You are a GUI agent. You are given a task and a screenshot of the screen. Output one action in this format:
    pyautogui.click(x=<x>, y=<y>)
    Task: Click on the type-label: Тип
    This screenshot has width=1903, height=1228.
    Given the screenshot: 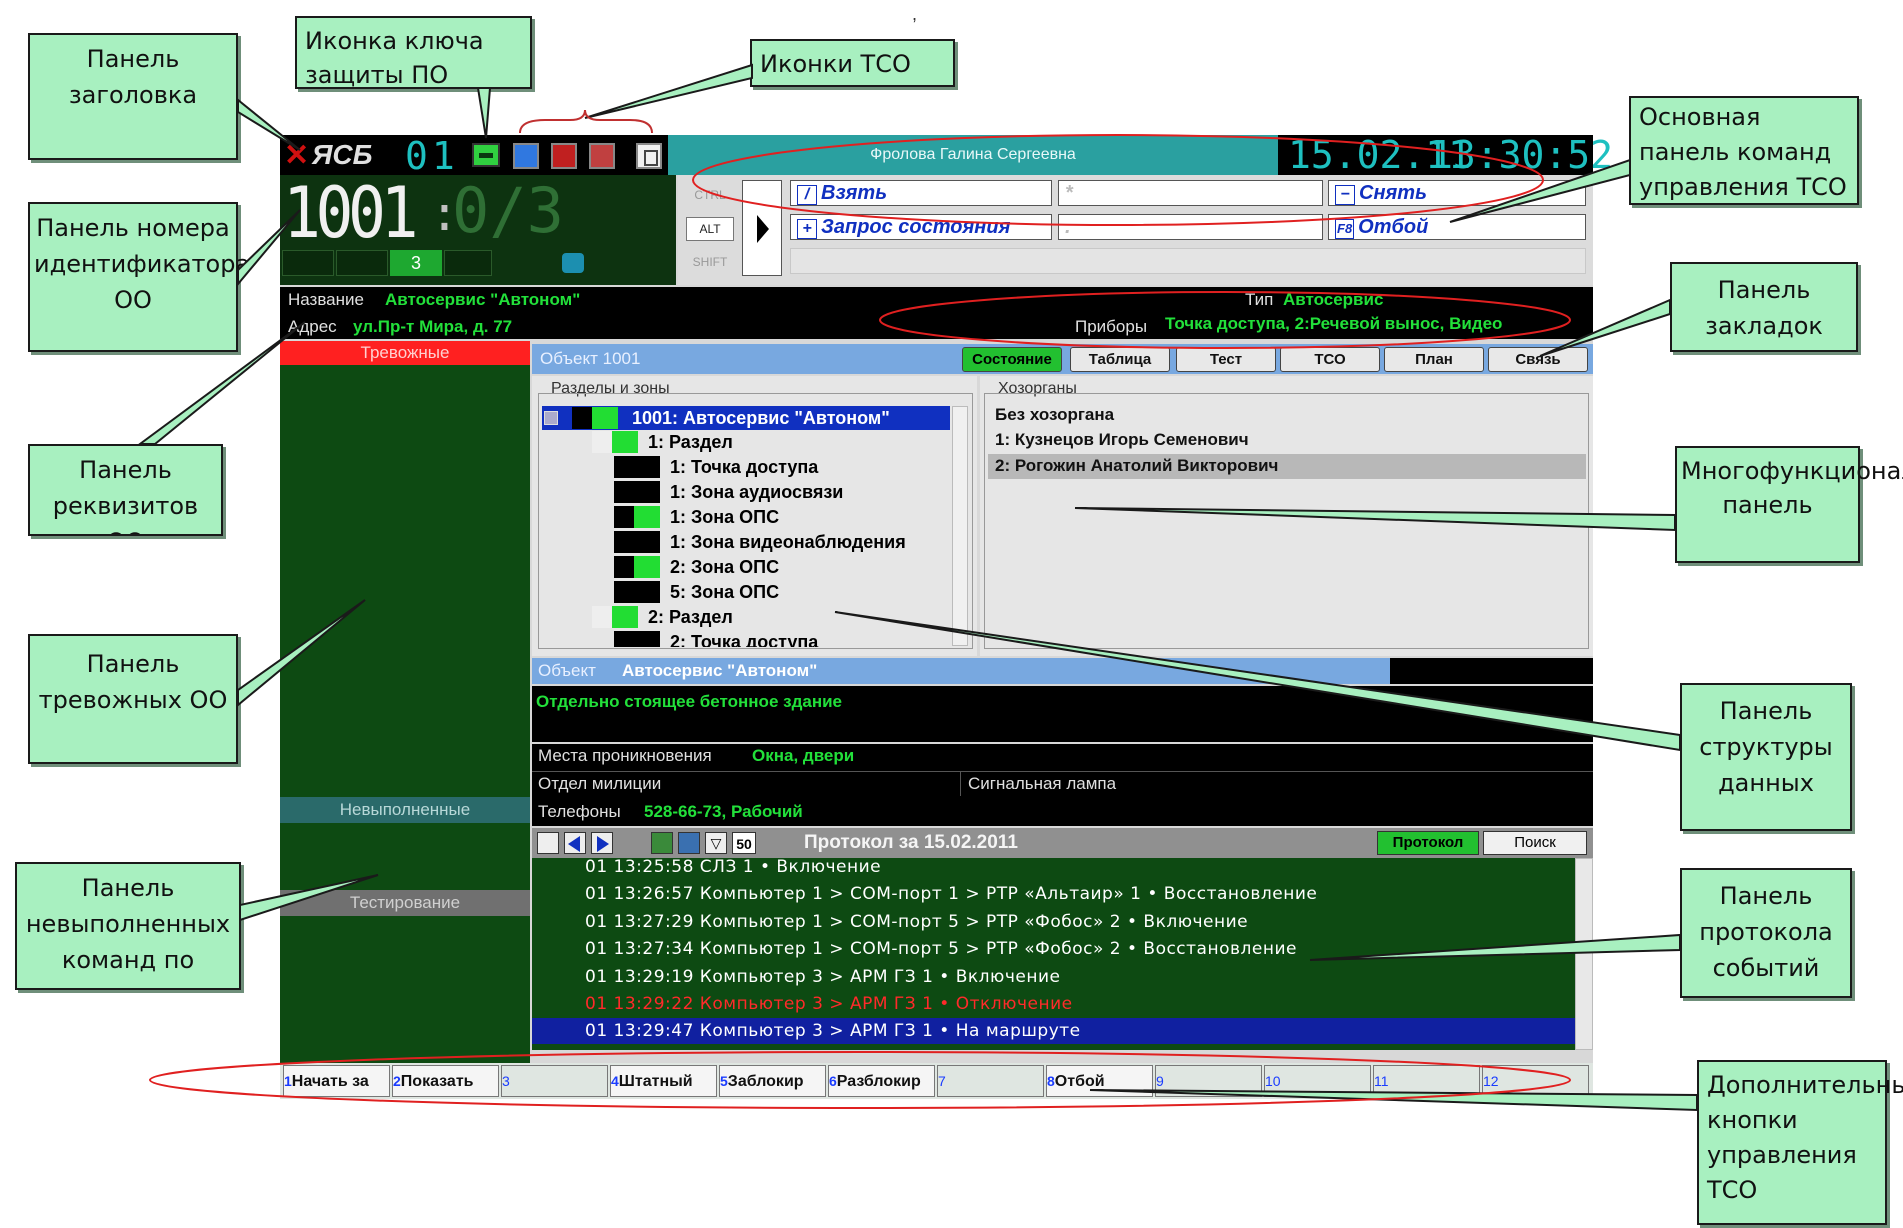 What is the action you would take?
    pyautogui.click(x=1259, y=299)
    